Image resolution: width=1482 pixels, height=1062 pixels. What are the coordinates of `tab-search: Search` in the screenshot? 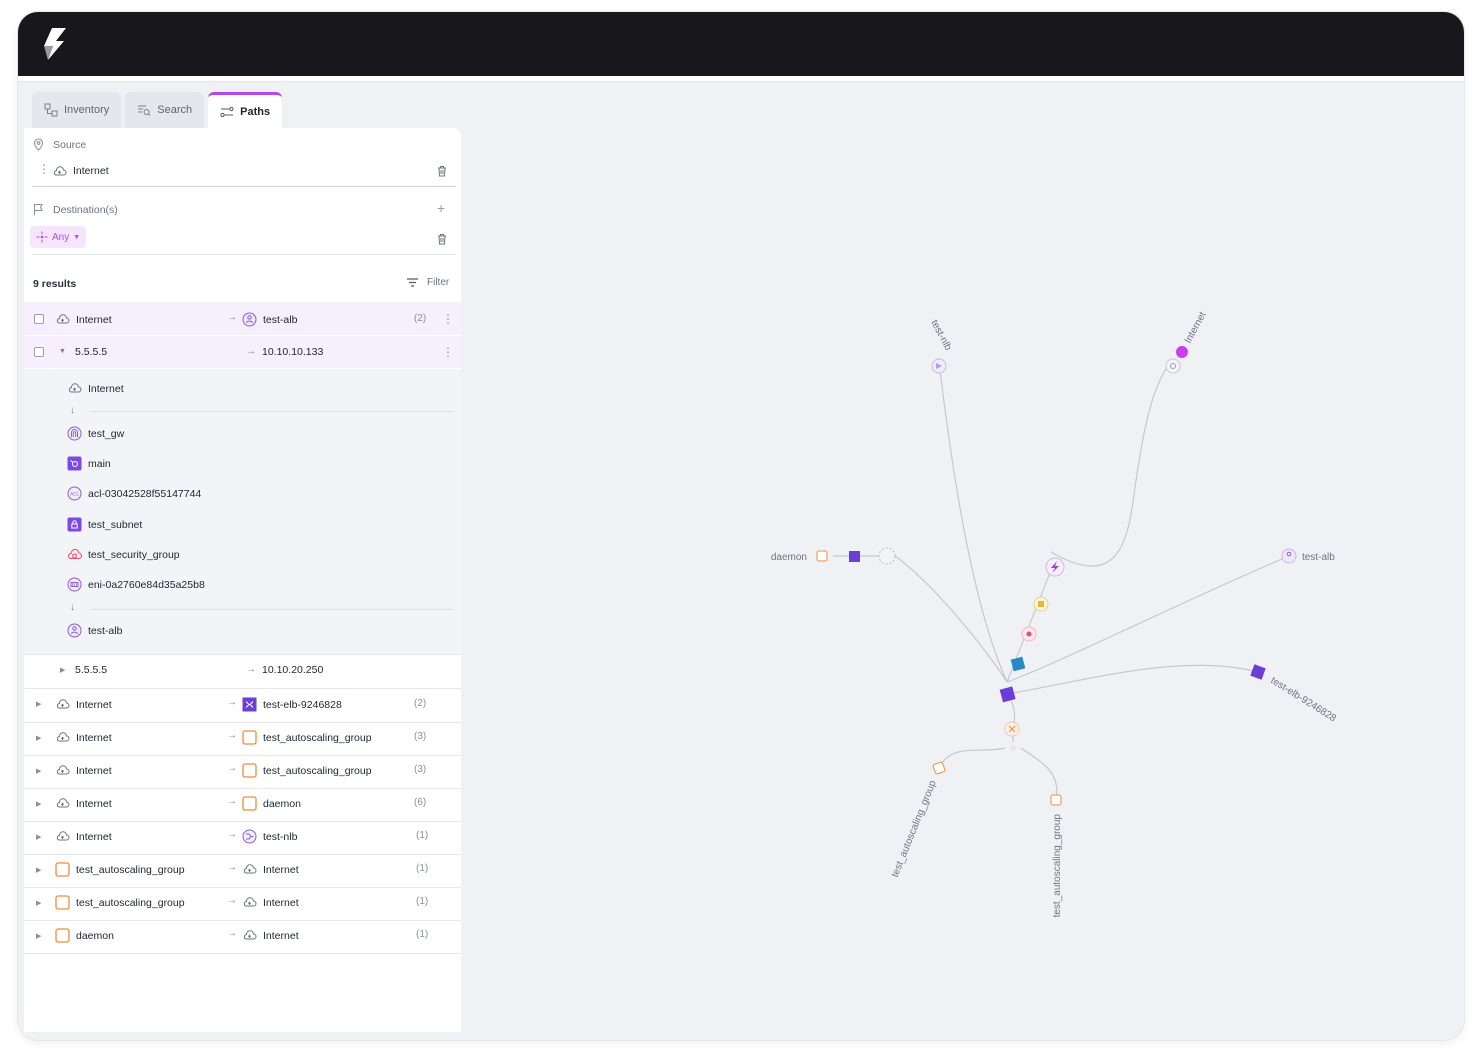 It's located at (165, 110).